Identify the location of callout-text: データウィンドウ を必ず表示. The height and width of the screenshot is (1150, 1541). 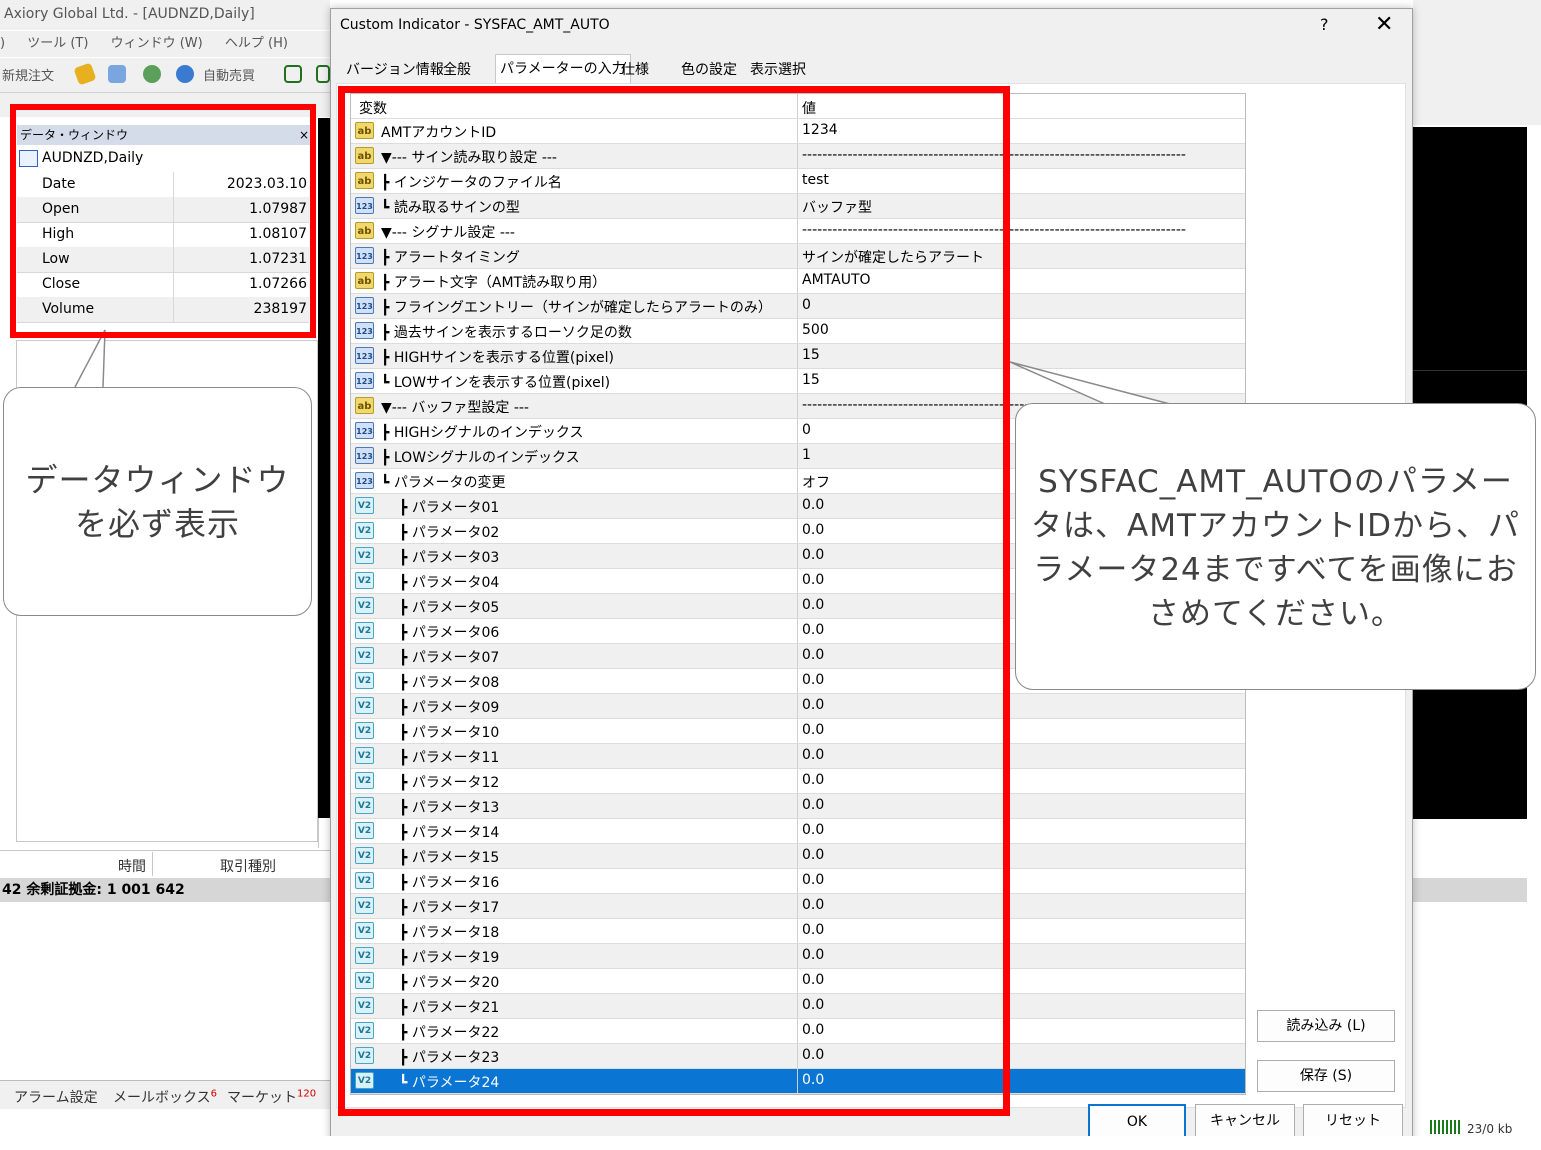
(157, 502).